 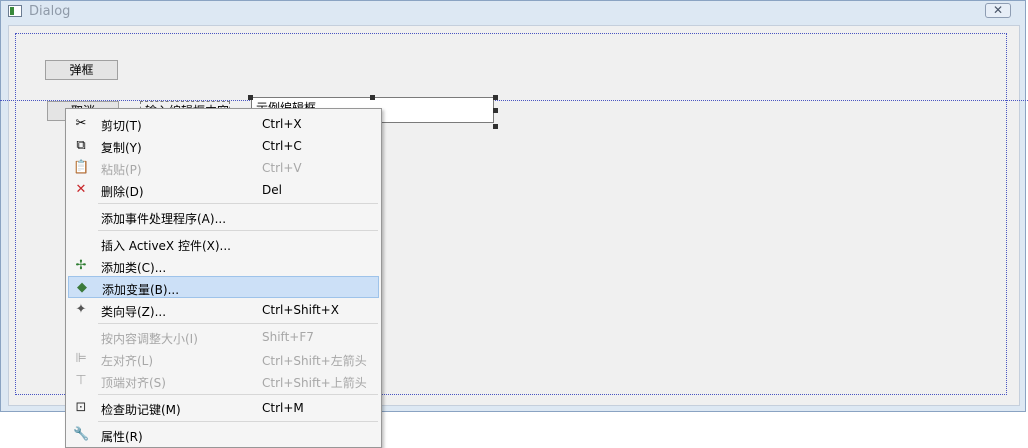 What do you see at coordinates (495, 110) in the screenshot?
I see `resize-handle-right` at bounding box center [495, 110].